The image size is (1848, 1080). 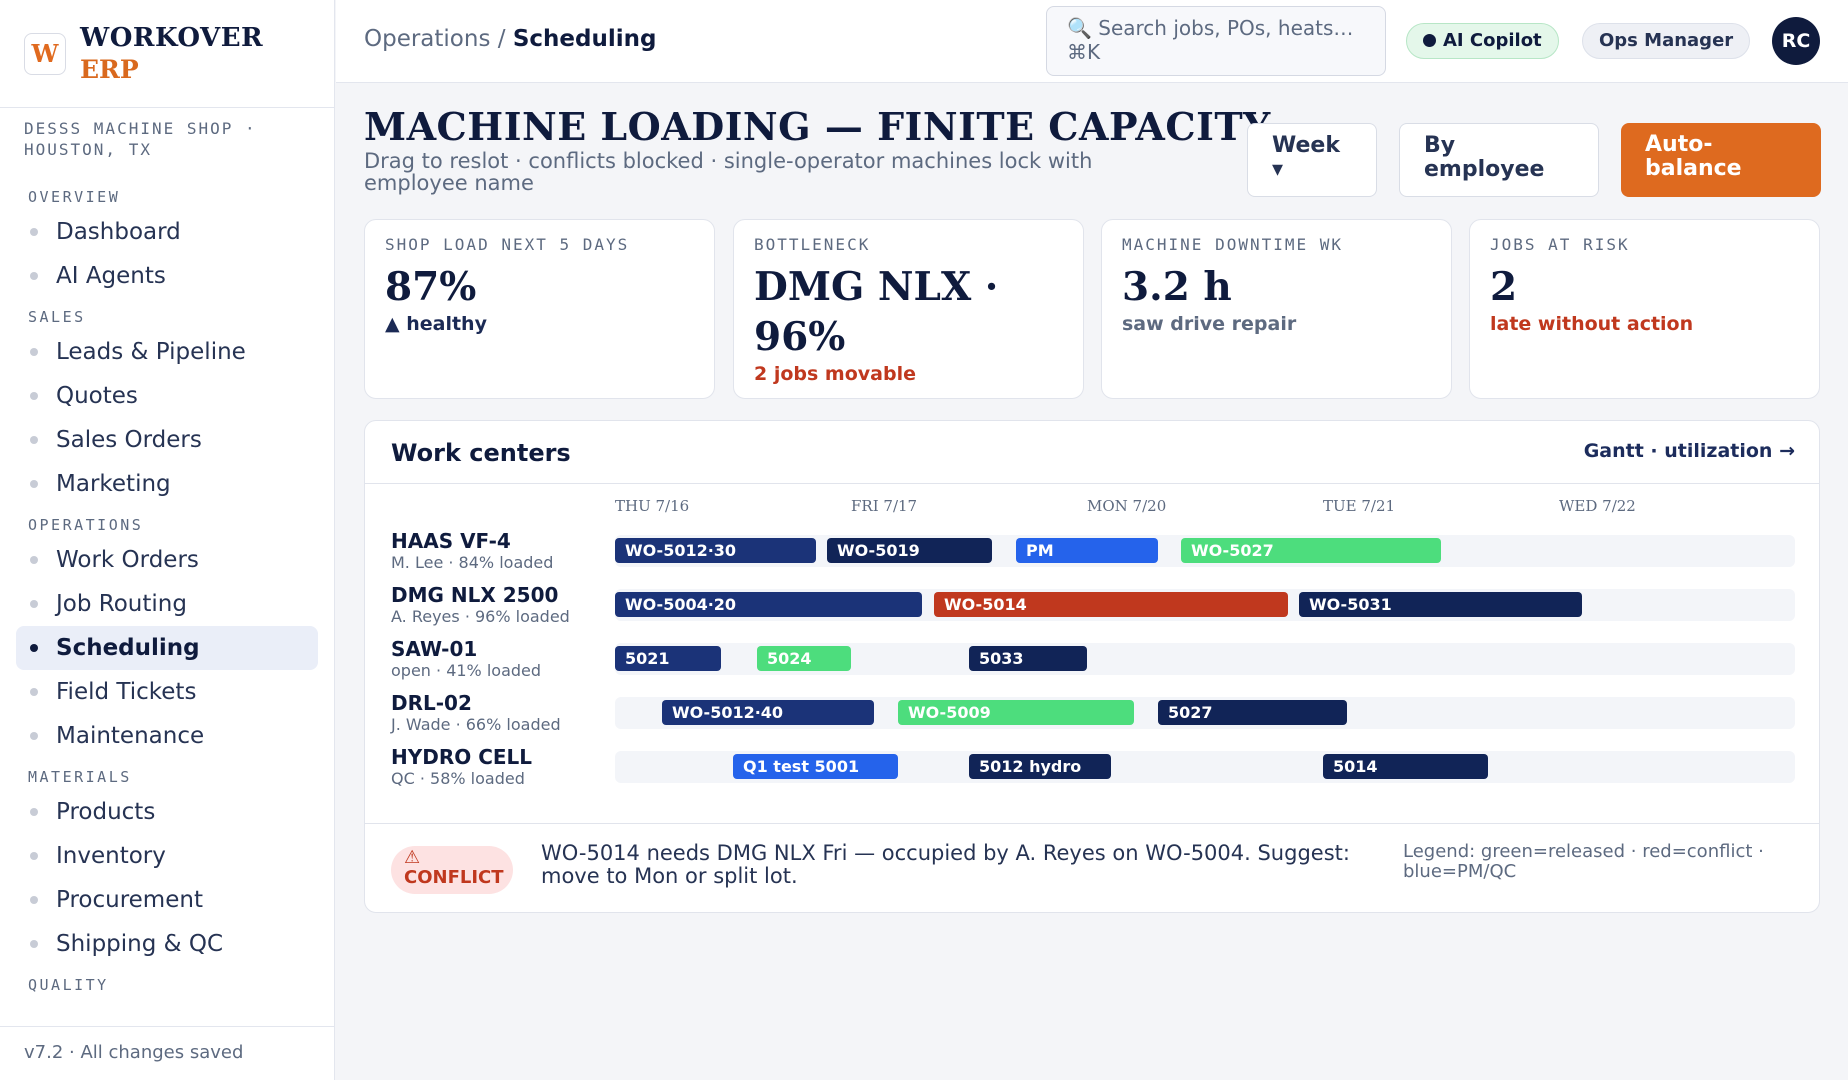 I want to click on work-center-sub: M. Lee · 84% loaded, so click(x=472, y=562).